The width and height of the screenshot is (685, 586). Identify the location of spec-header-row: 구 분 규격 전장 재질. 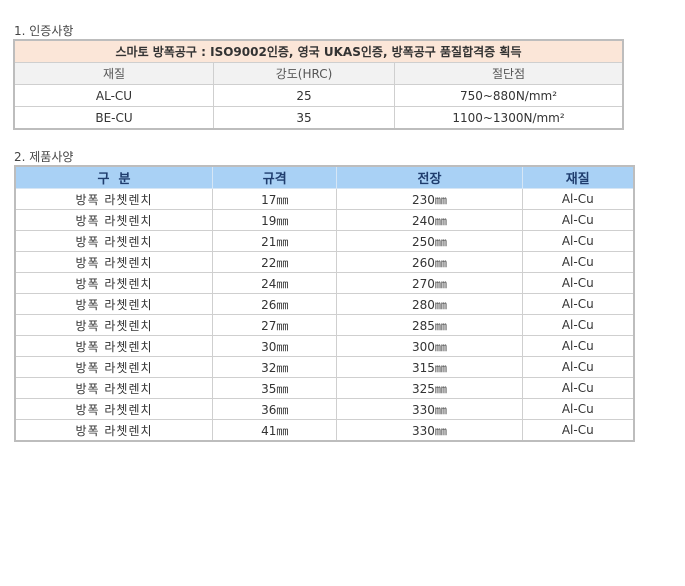
(324, 177).